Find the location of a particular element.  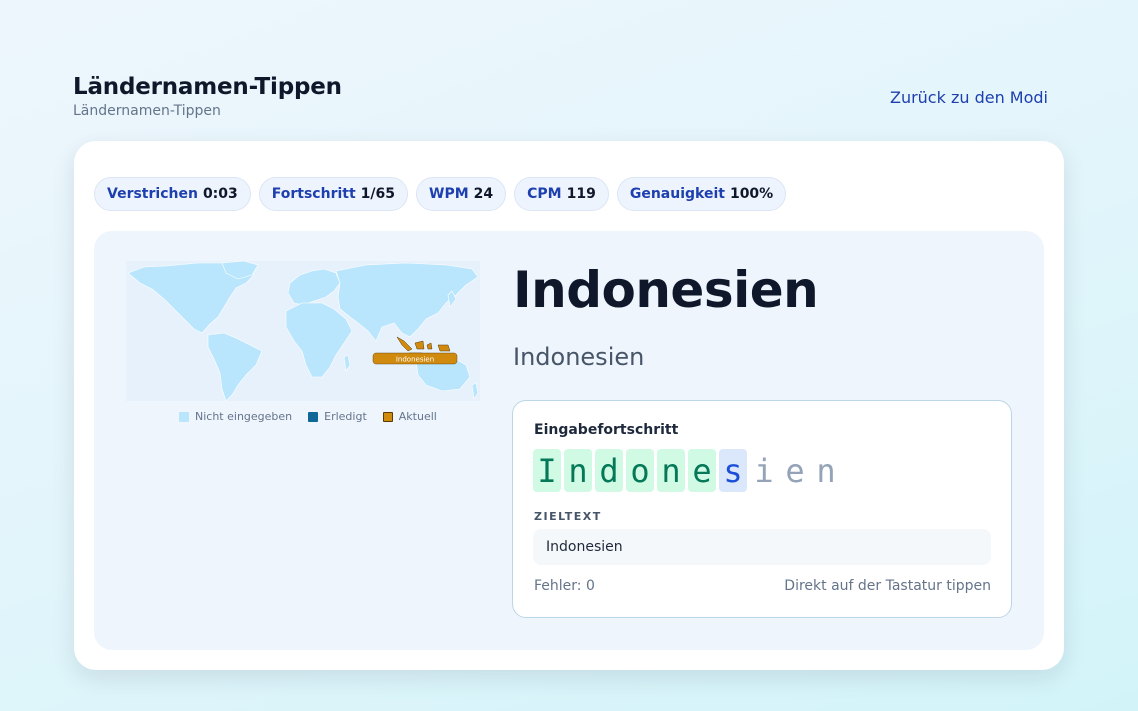

target-text: Indonesien is located at coordinates (762, 547).